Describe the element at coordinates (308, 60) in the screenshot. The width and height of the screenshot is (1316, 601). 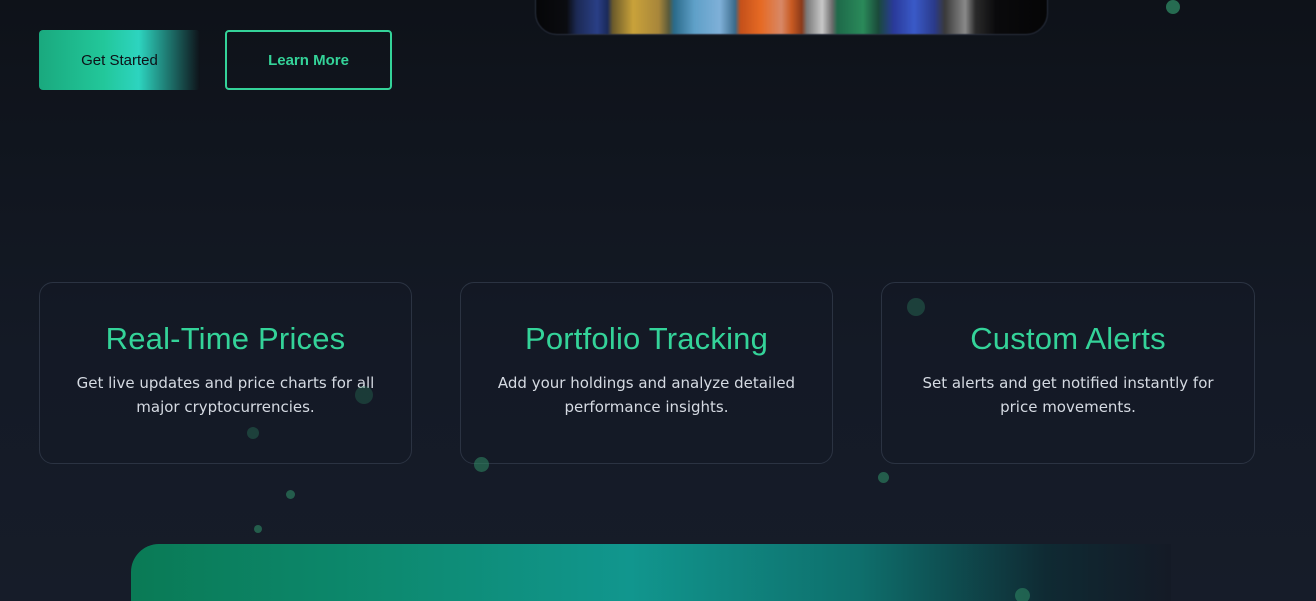
I see `learn-more-button: Learn More` at that location.